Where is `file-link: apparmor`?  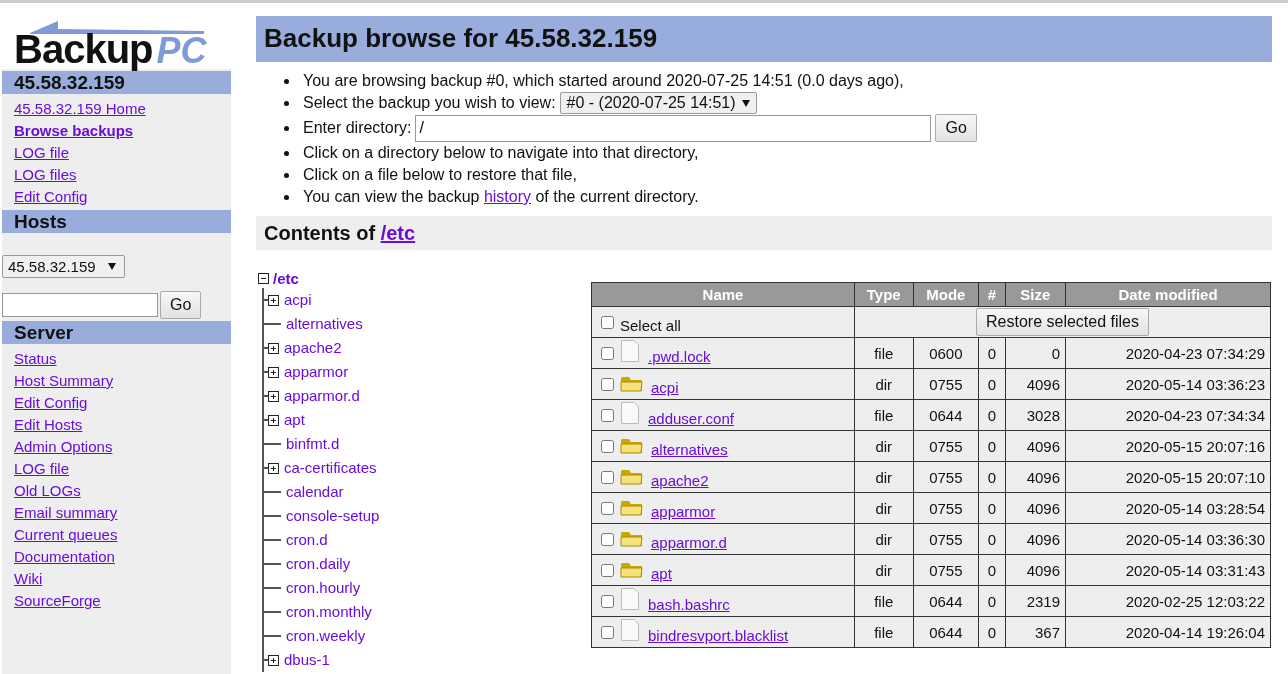
file-link: apparmor is located at coordinates (683, 511).